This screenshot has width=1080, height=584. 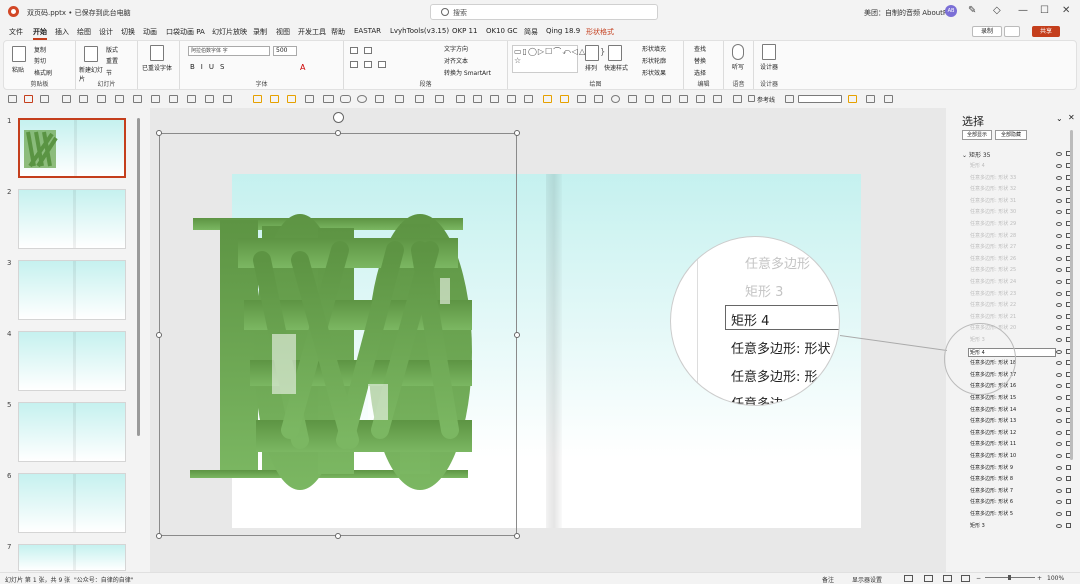 What do you see at coordinates (769, 52) in the screenshot?
I see `designer-icon` at bounding box center [769, 52].